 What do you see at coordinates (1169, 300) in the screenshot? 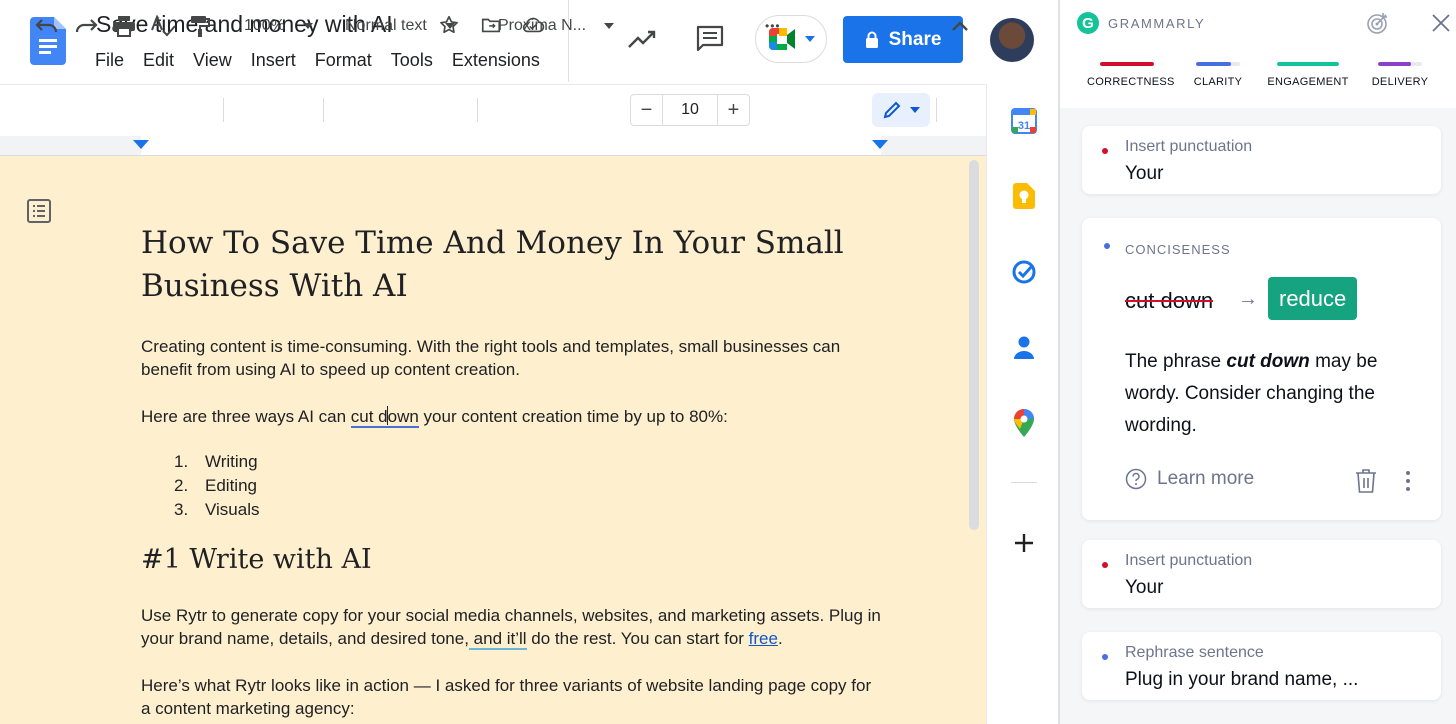
I see `original-phrase: cut down` at bounding box center [1169, 300].